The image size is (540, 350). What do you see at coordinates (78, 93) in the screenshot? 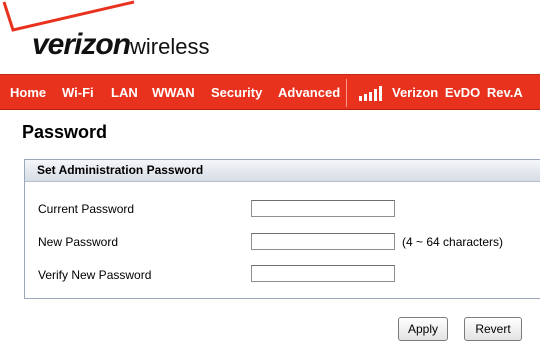
I see `nav-wifi: Wi-Fi` at bounding box center [78, 93].